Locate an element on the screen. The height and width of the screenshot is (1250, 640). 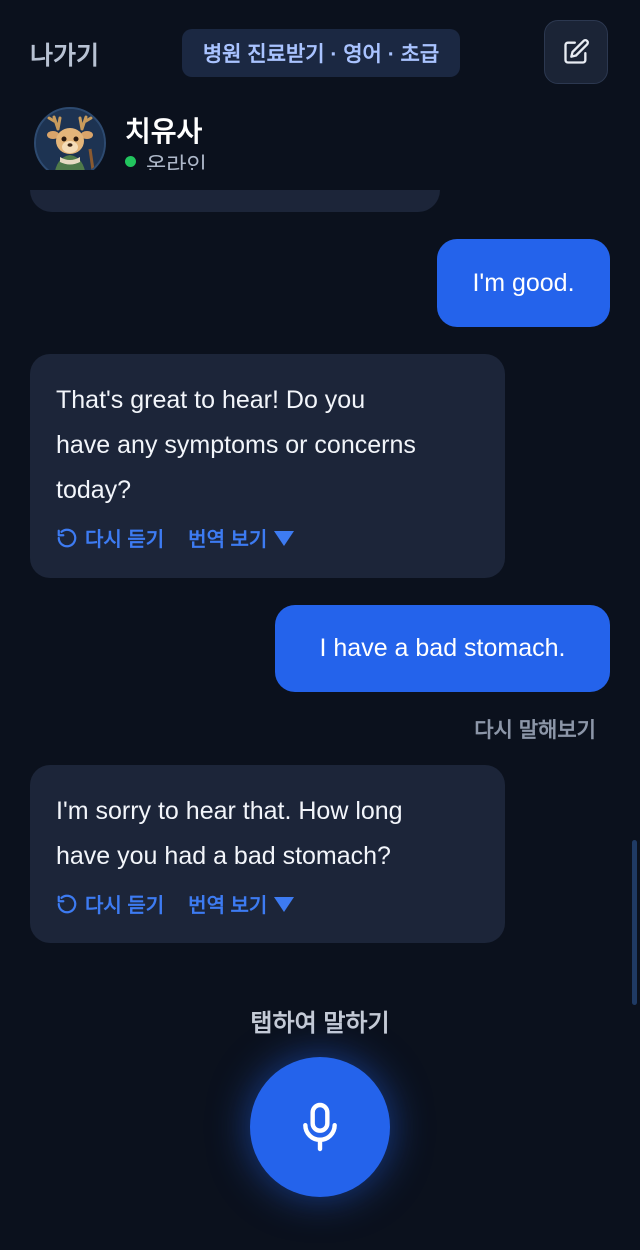
edit-icon is located at coordinates (576, 51).